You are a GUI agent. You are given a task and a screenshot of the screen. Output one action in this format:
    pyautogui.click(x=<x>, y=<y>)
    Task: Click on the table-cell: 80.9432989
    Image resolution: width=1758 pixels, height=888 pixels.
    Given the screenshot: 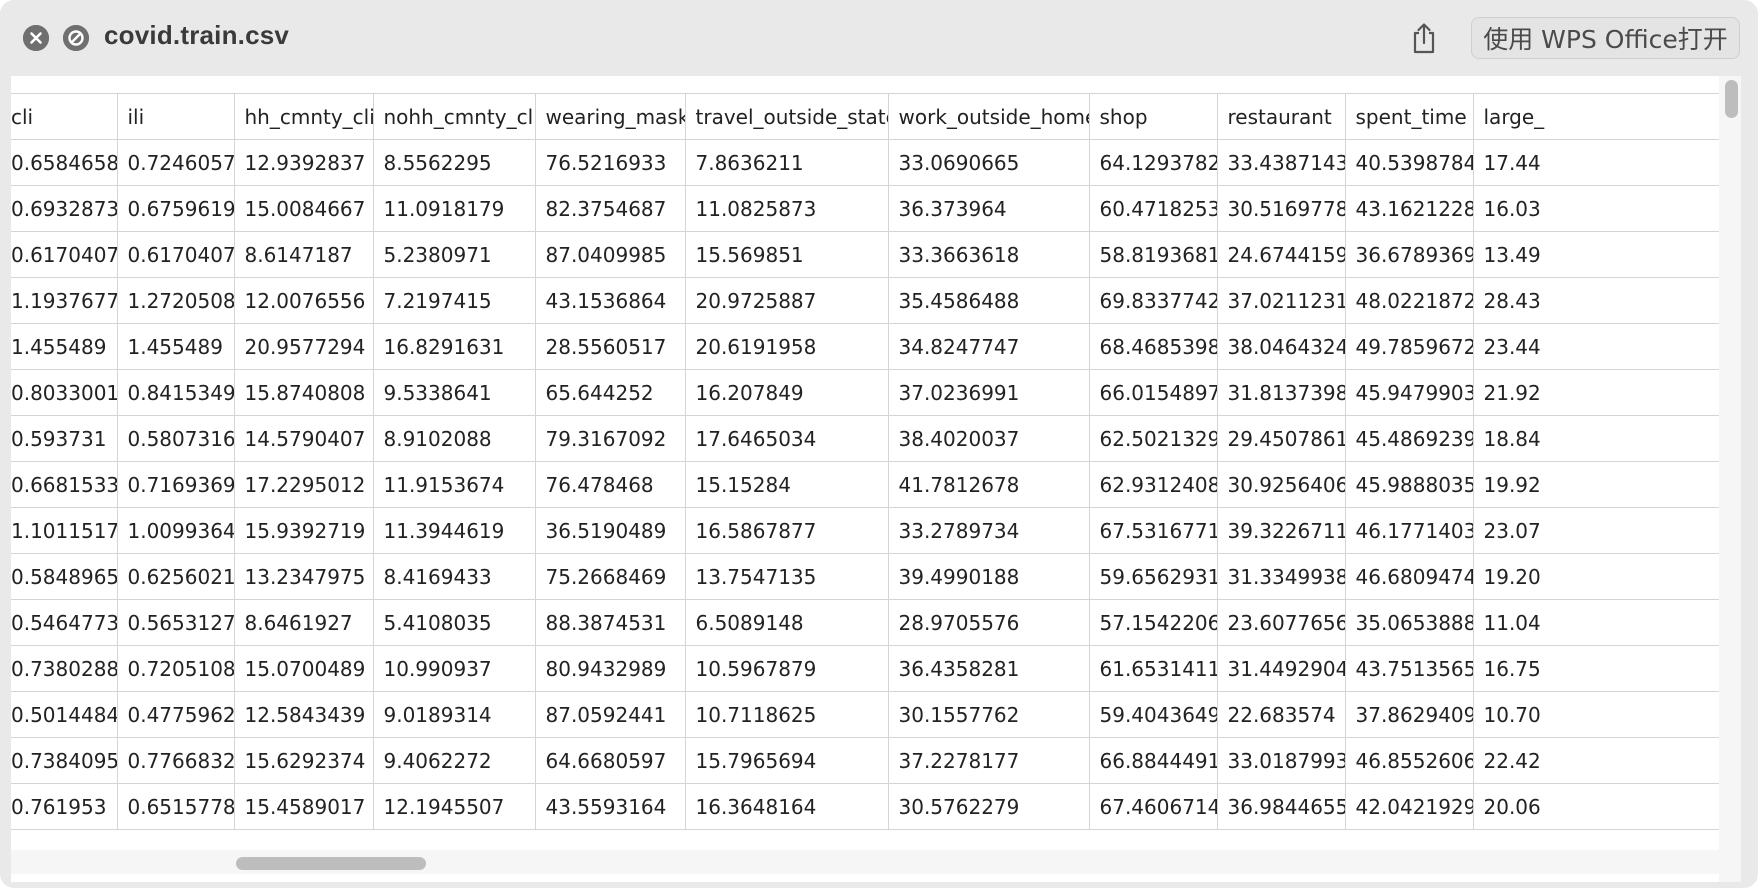 What is the action you would take?
    pyautogui.click(x=610, y=668)
    